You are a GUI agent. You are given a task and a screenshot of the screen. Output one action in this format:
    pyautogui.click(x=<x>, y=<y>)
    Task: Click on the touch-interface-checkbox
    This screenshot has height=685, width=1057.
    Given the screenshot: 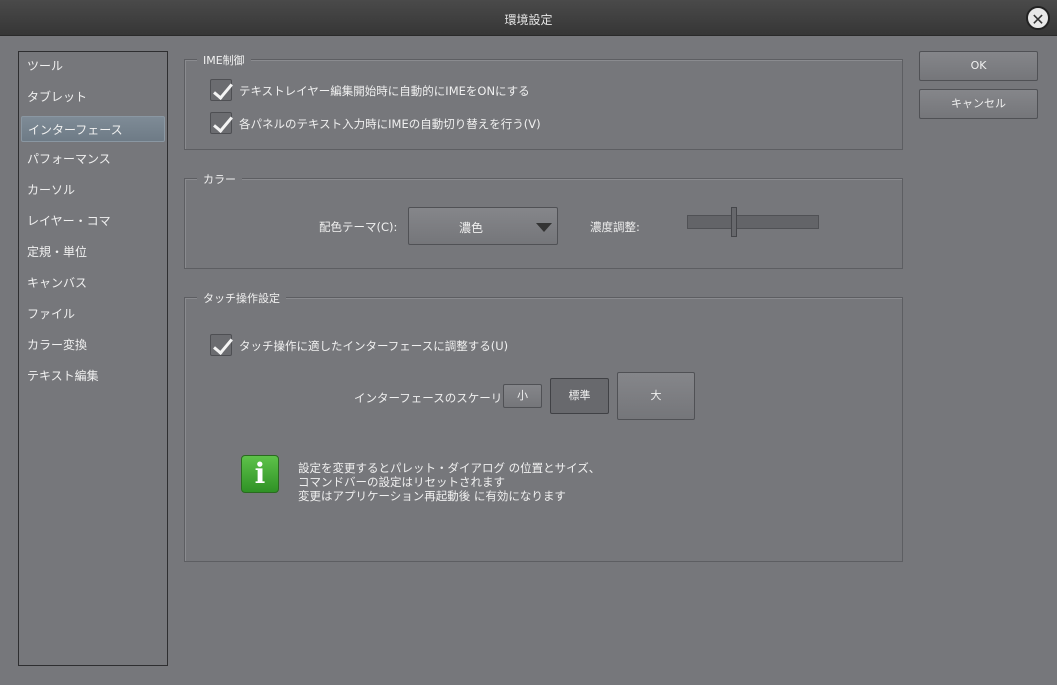 What is the action you would take?
    pyautogui.click(x=221, y=345)
    